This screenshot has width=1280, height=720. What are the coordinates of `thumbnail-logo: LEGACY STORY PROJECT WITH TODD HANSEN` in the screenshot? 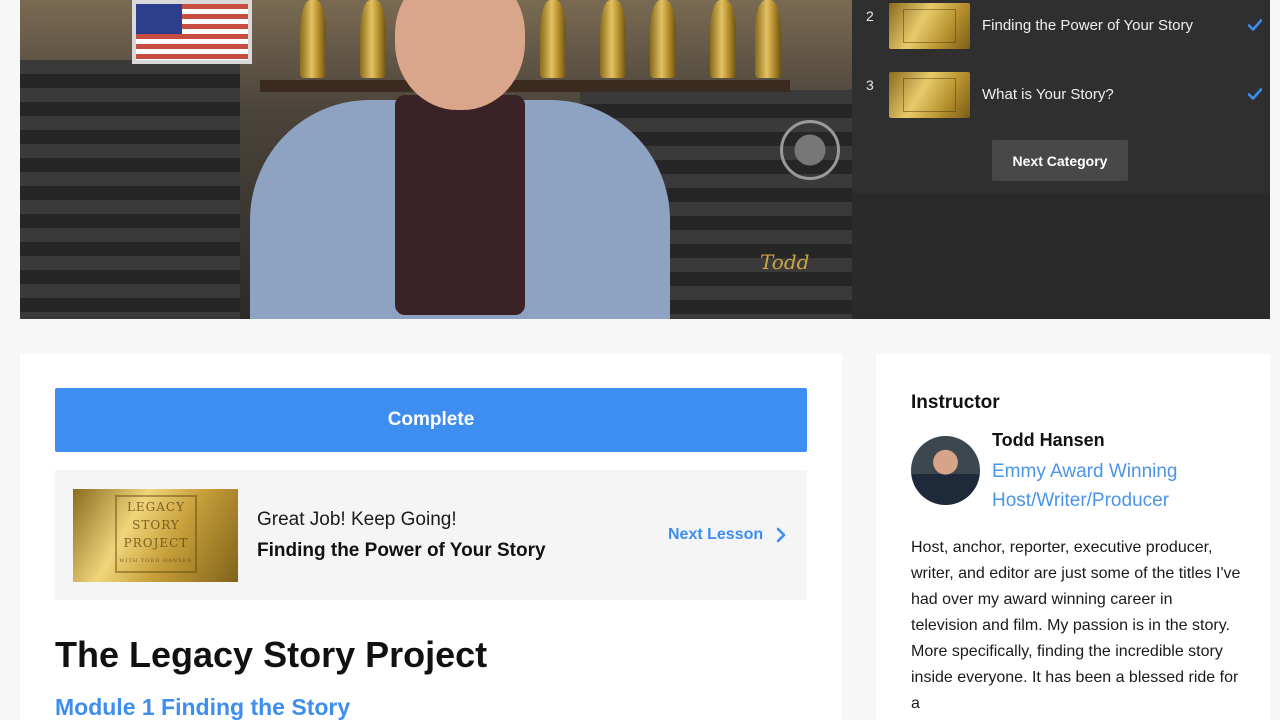 It's located at (156, 534).